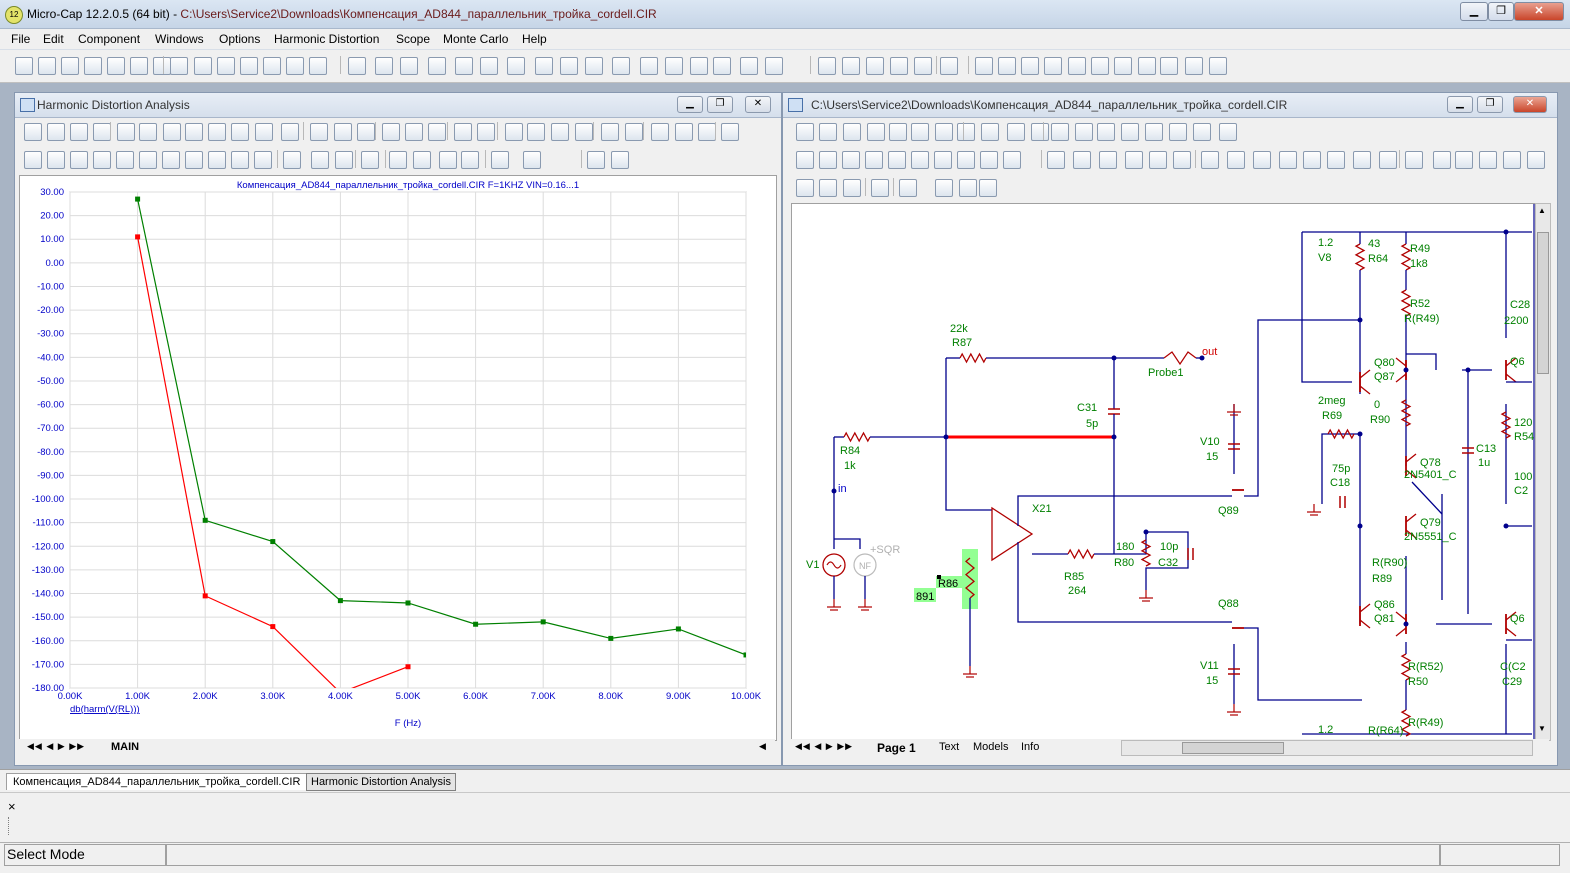 The image size is (1570, 873). What do you see at coordinates (1060, 132) in the screenshot?
I see `schem-a-tool-12-icon` at bounding box center [1060, 132].